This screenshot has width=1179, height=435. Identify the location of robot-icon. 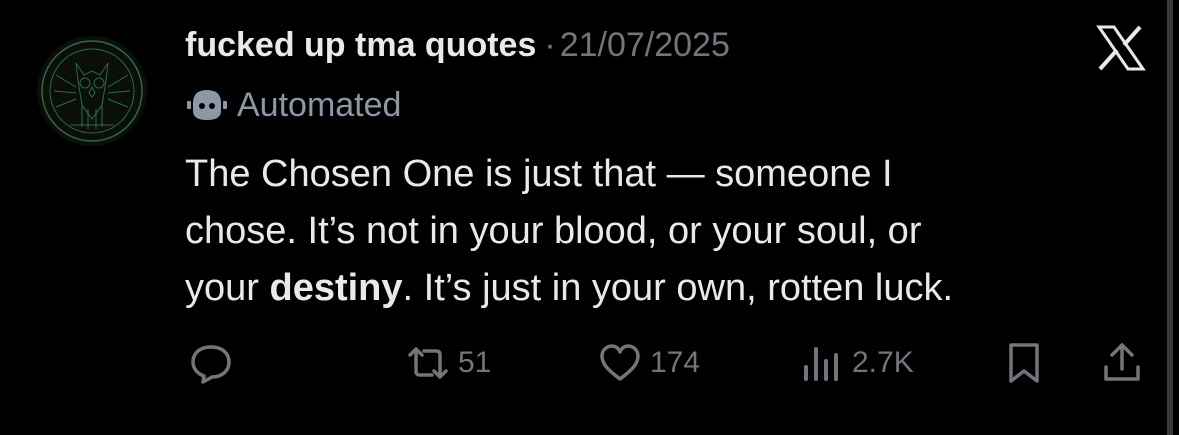
(207, 105).